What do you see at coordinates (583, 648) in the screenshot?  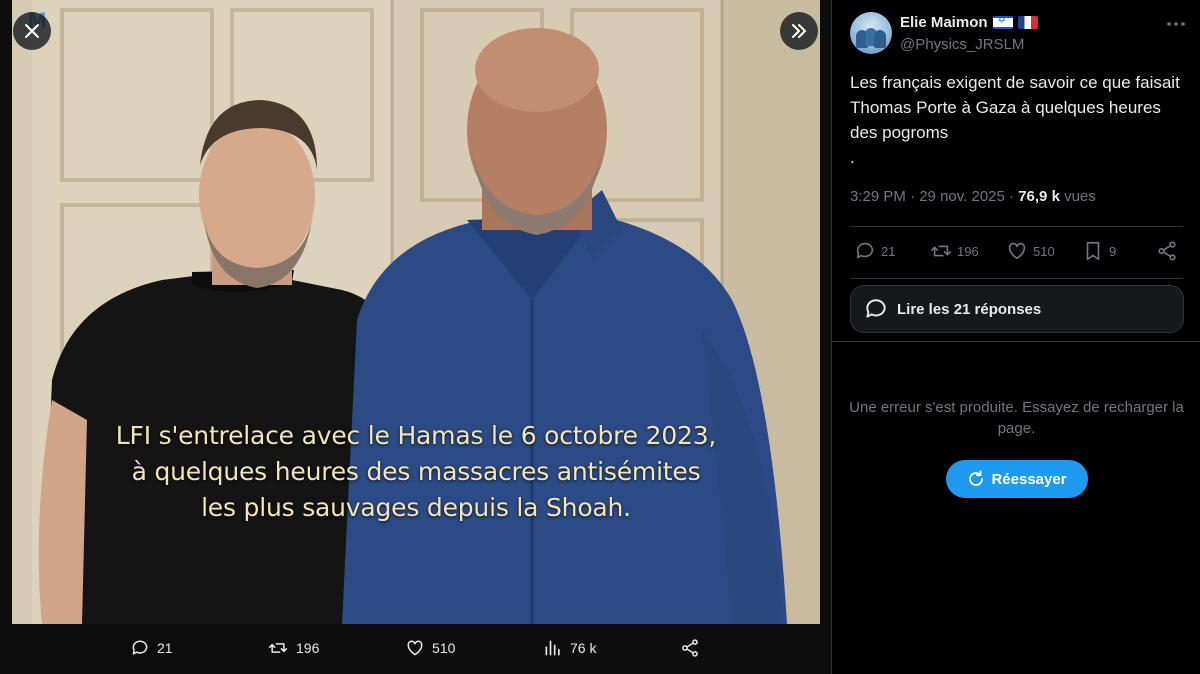 I see `media-views-count: 76 k` at bounding box center [583, 648].